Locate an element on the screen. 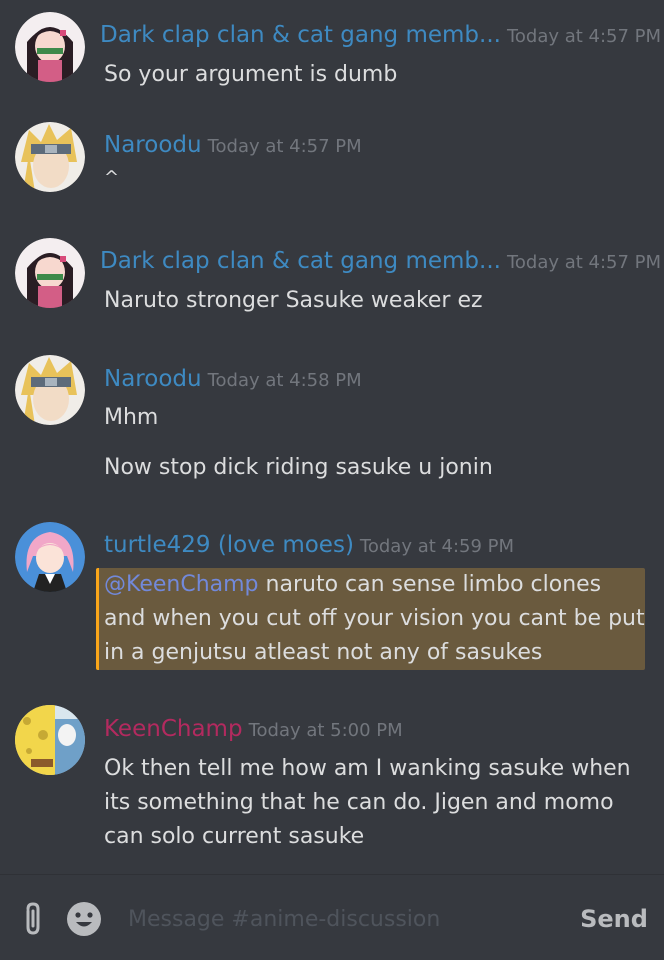  message-text: So your argument is dumb is located at coordinates (251, 74).